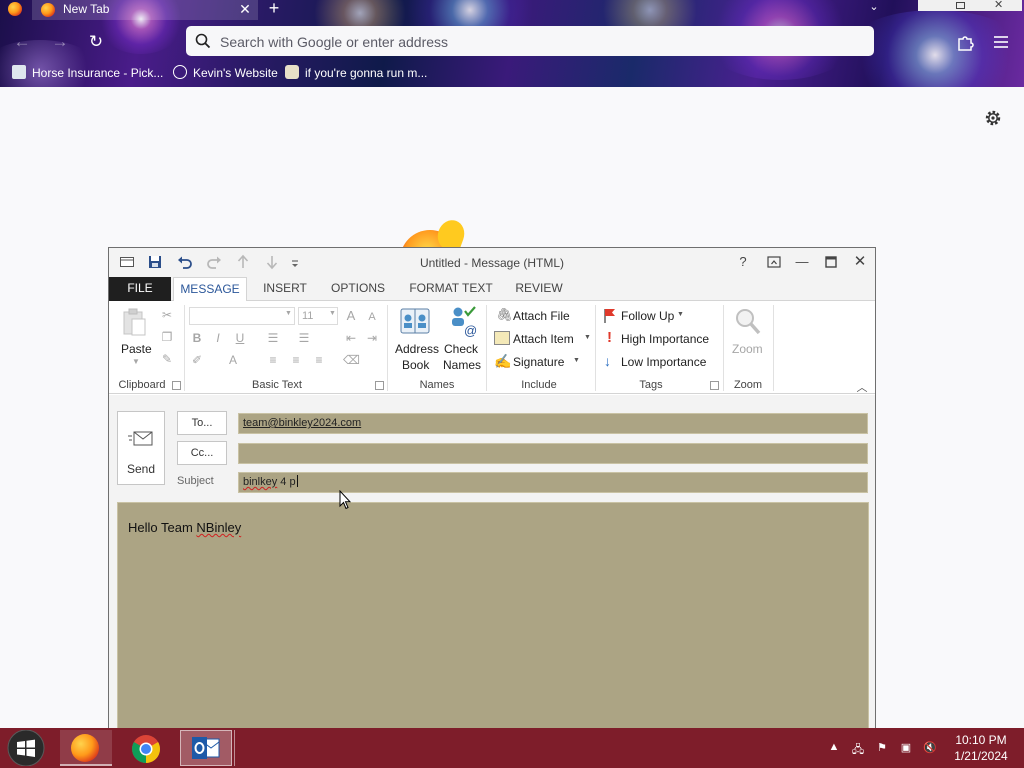 The width and height of the screenshot is (1024, 768). I want to click on tab-review: REVIEW, so click(539, 289).